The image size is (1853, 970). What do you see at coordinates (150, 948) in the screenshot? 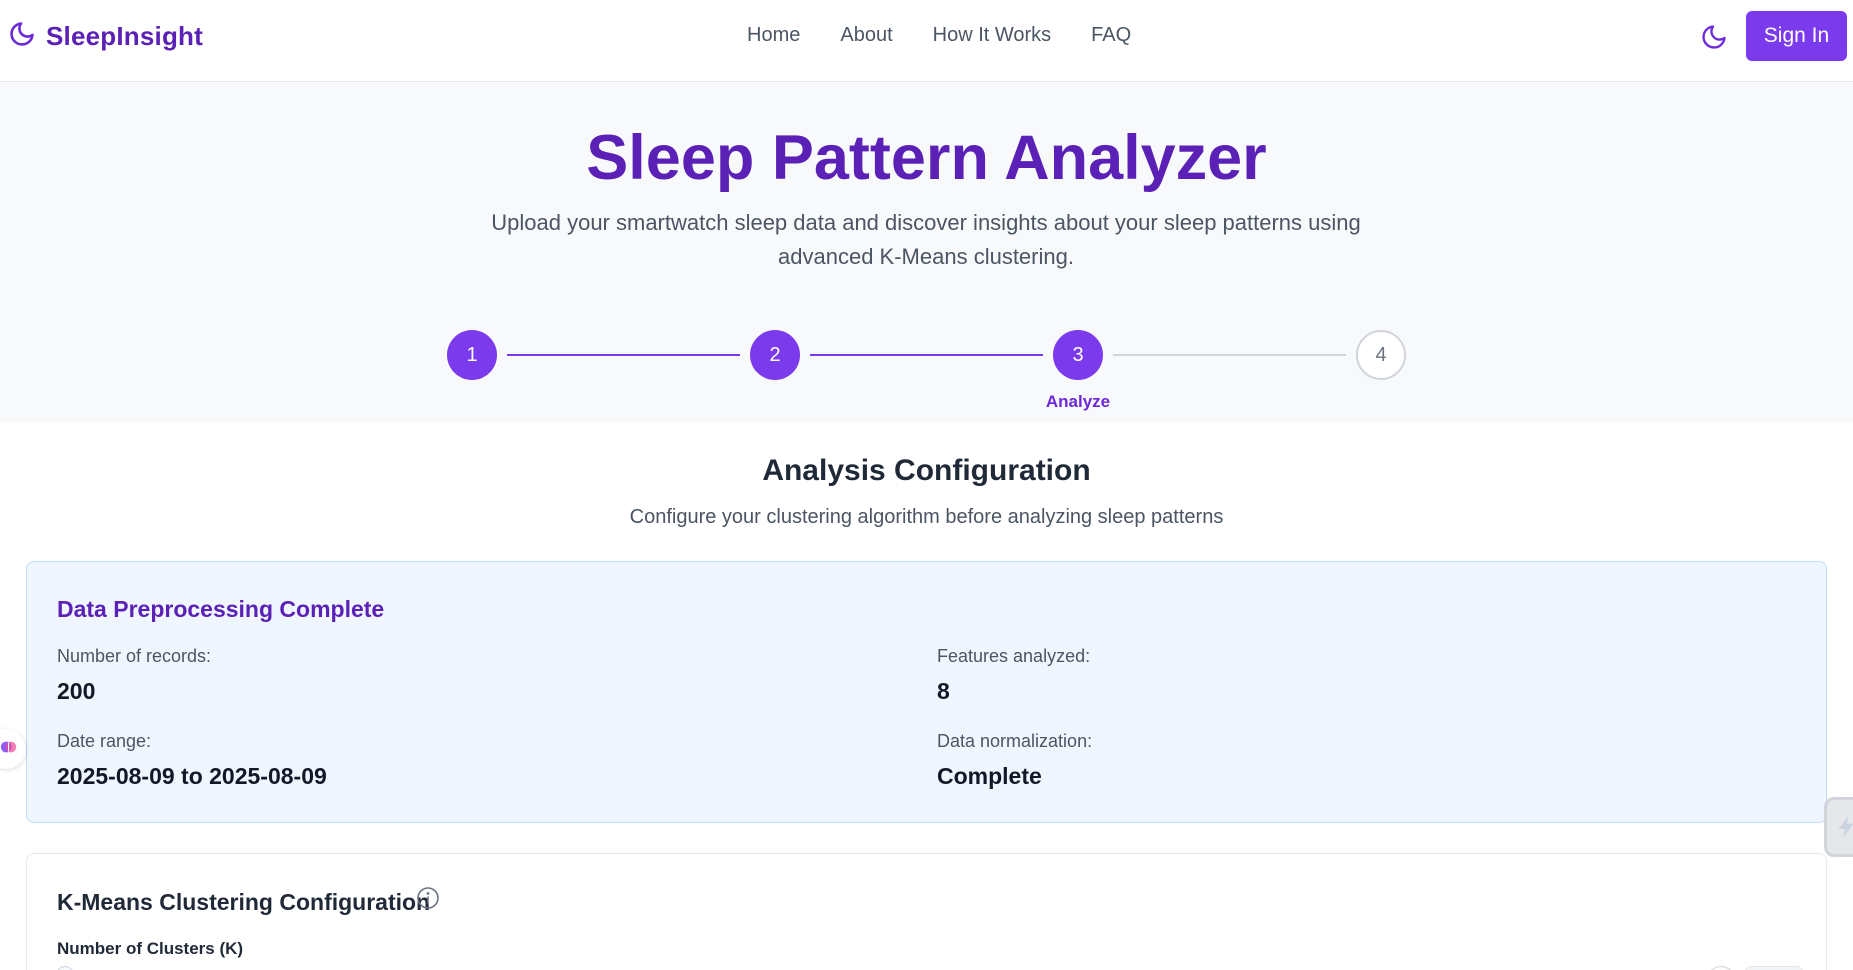
I see `clusters-label: Number of Clusters (K)` at bounding box center [150, 948].